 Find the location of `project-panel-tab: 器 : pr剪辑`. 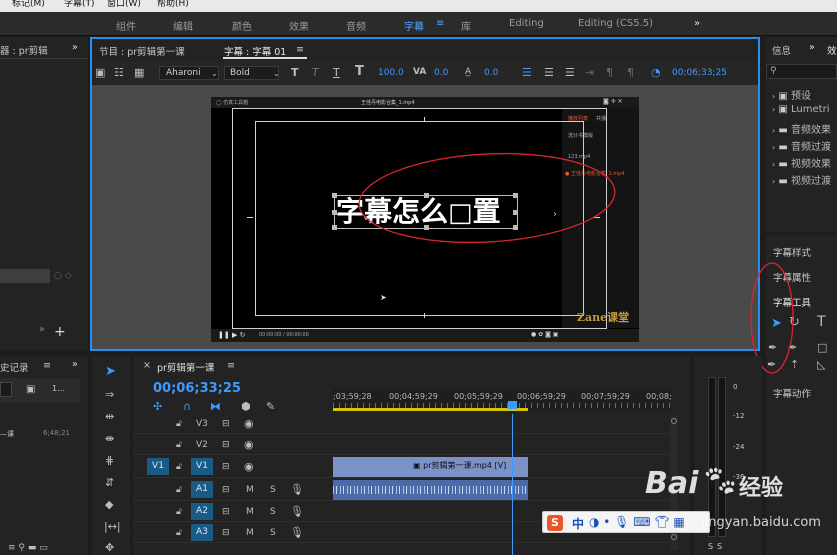

project-panel-tab: 器 : pr剪辑 is located at coordinates (24, 50).